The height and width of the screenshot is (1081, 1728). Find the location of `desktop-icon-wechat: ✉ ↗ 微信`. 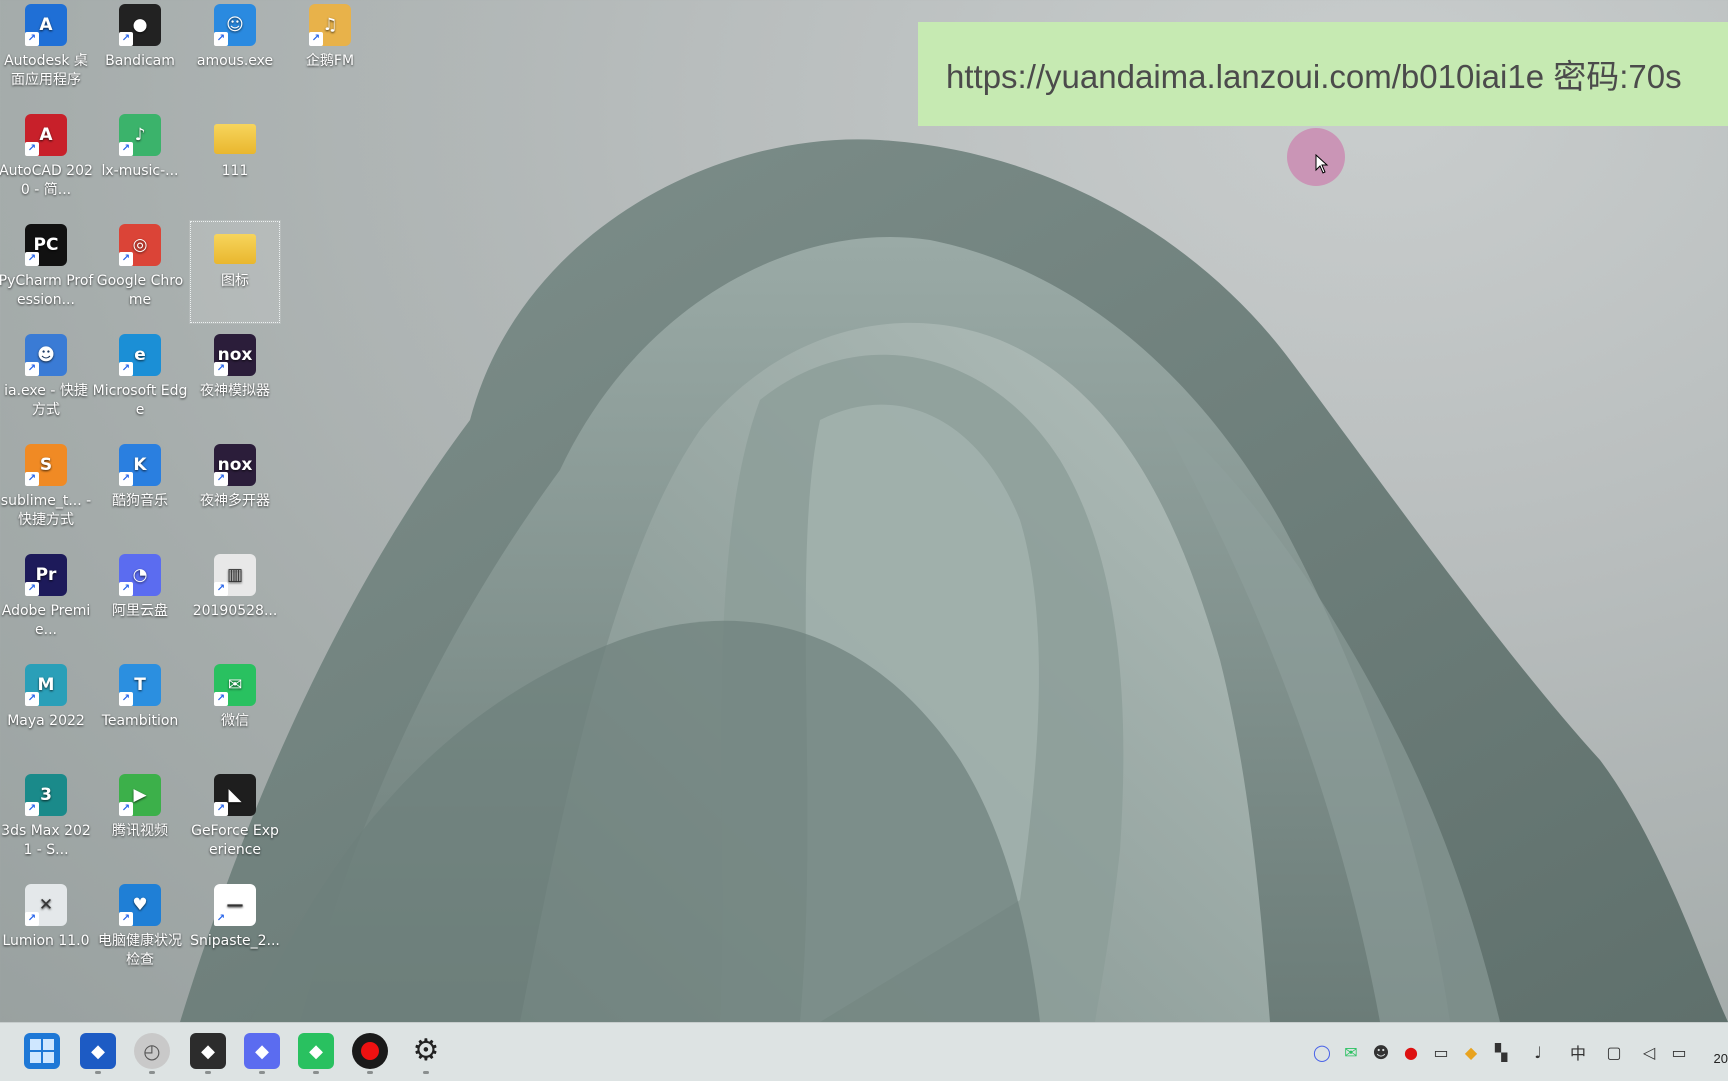

desktop-icon-wechat: ✉ ↗ 微信 is located at coordinates (235, 712).